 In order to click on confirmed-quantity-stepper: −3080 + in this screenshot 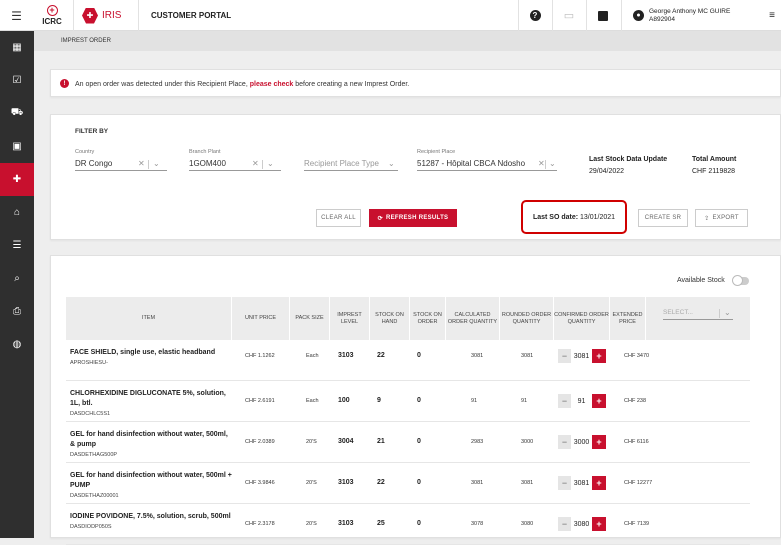, I will do `click(582, 524)`.